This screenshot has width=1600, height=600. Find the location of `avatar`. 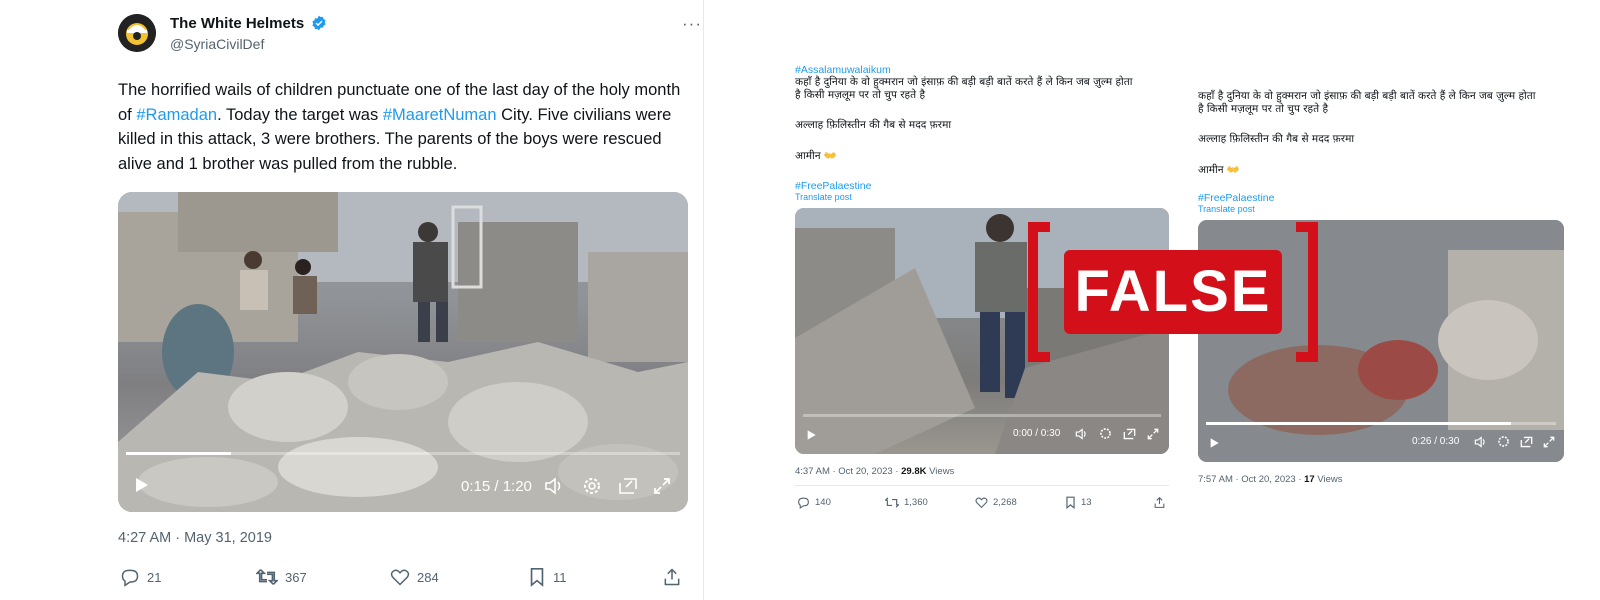

avatar is located at coordinates (137, 33).